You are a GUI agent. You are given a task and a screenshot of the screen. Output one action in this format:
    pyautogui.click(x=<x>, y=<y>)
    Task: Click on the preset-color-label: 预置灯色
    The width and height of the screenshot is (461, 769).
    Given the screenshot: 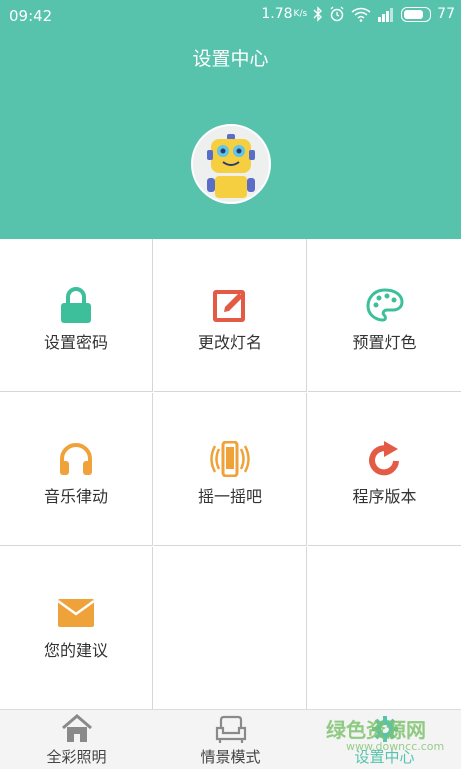 What is the action you would take?
    pyautogui.click(x=384, y=342)
    